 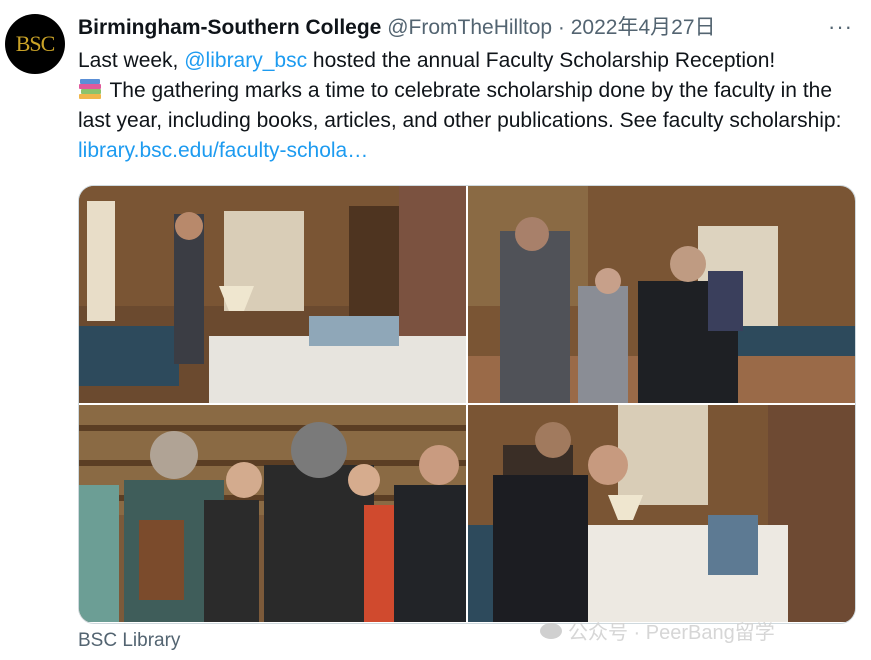 I want to click on media-caption: BSC Library, so click(x=129, y=640).